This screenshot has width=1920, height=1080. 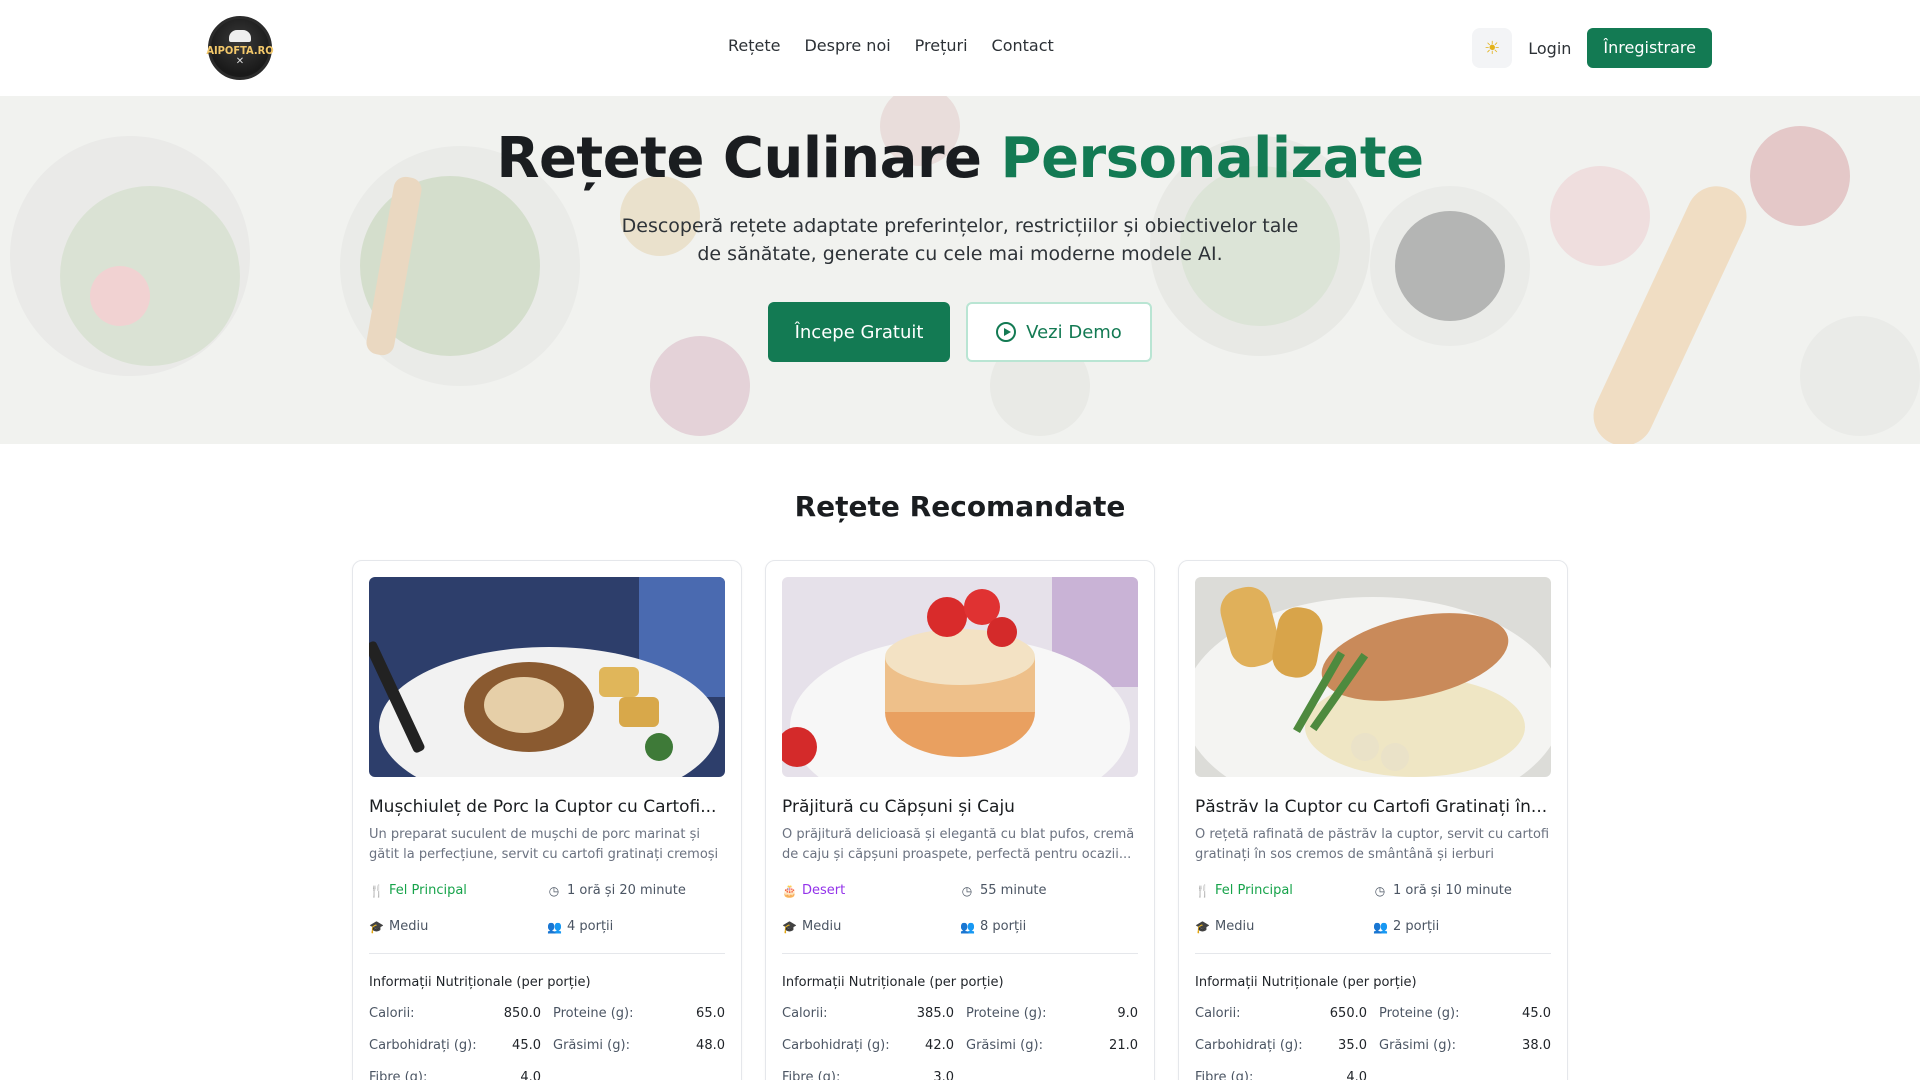 I want to click on recipe-category-label: Desert, so click(x=824, y=890).